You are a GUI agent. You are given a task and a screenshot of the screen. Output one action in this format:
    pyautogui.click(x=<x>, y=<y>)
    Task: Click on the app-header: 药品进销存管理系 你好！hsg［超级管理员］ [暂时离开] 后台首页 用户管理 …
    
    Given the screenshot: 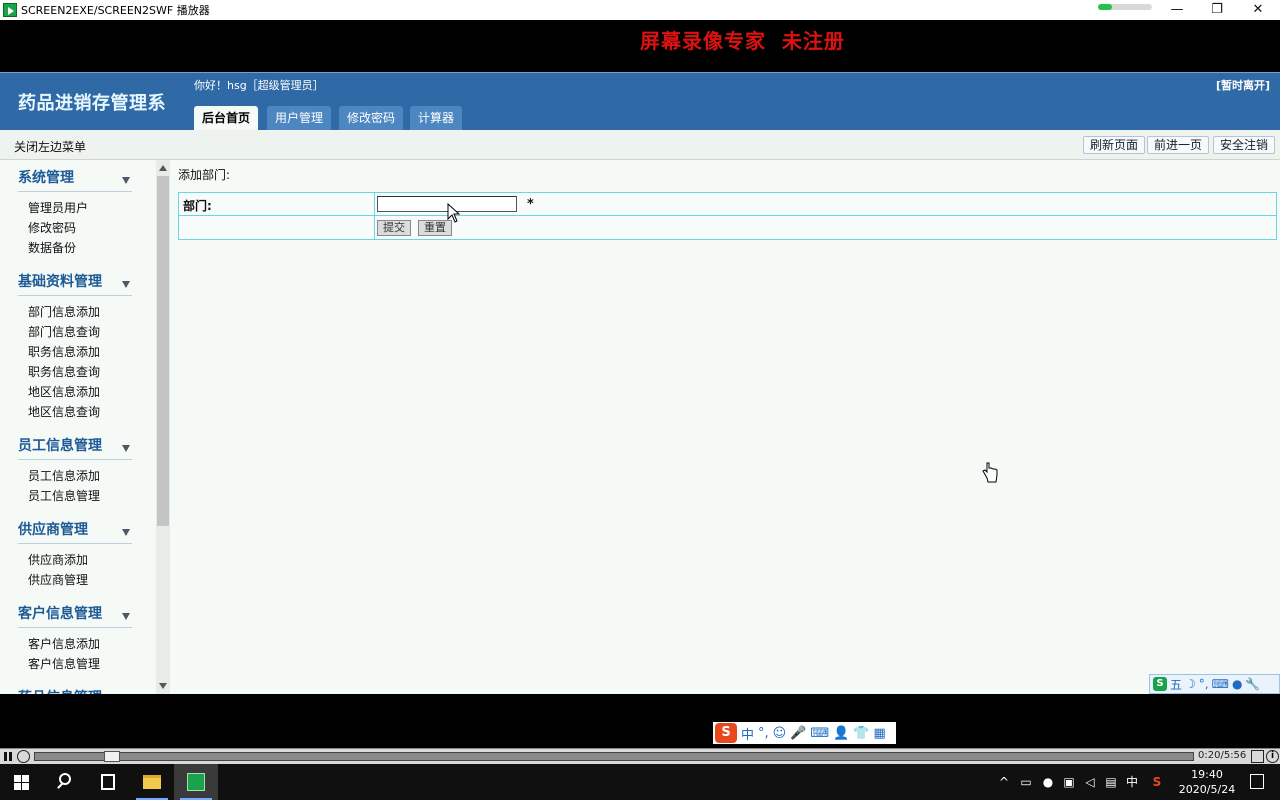 What is the action you would take?
    pyautogui.click(x=640, y=101)
    